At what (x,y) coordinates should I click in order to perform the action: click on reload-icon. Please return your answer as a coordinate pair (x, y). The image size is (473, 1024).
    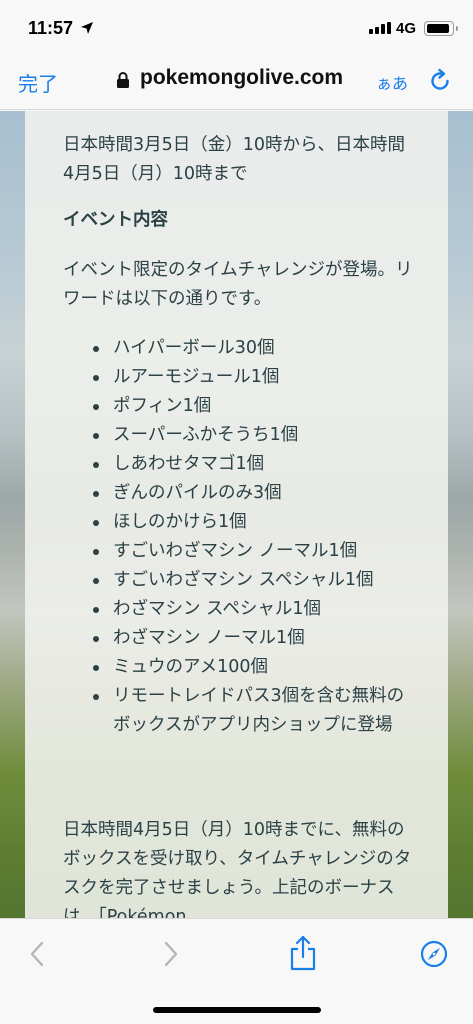
    Looking at the image, I should click on (440, 81).